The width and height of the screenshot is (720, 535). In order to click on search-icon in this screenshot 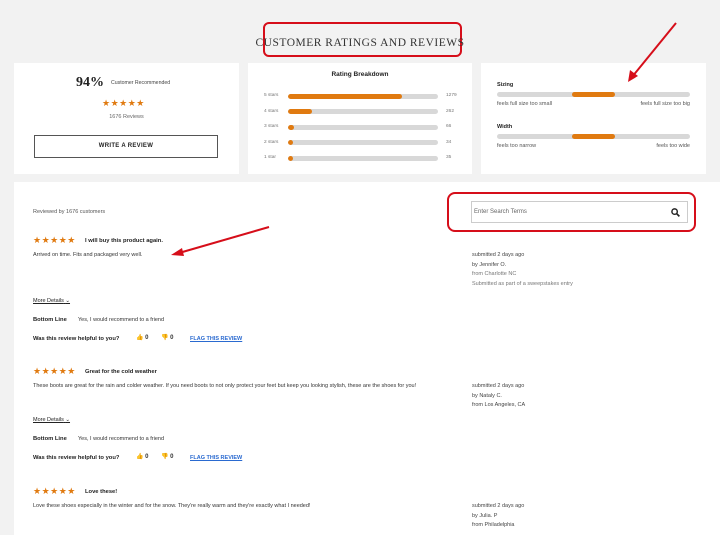, I will do `click(675, 212)`.